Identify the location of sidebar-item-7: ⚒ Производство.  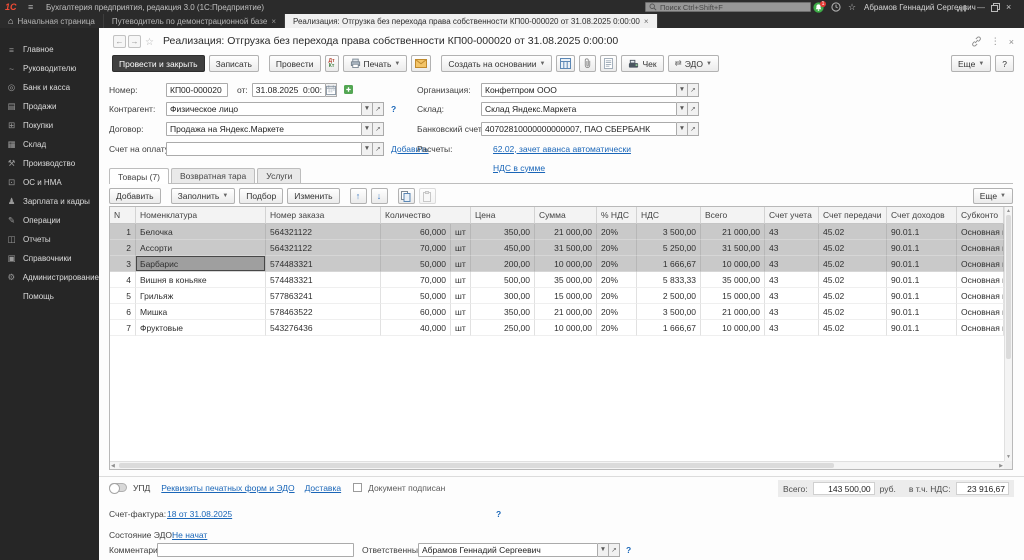
(49, 163).